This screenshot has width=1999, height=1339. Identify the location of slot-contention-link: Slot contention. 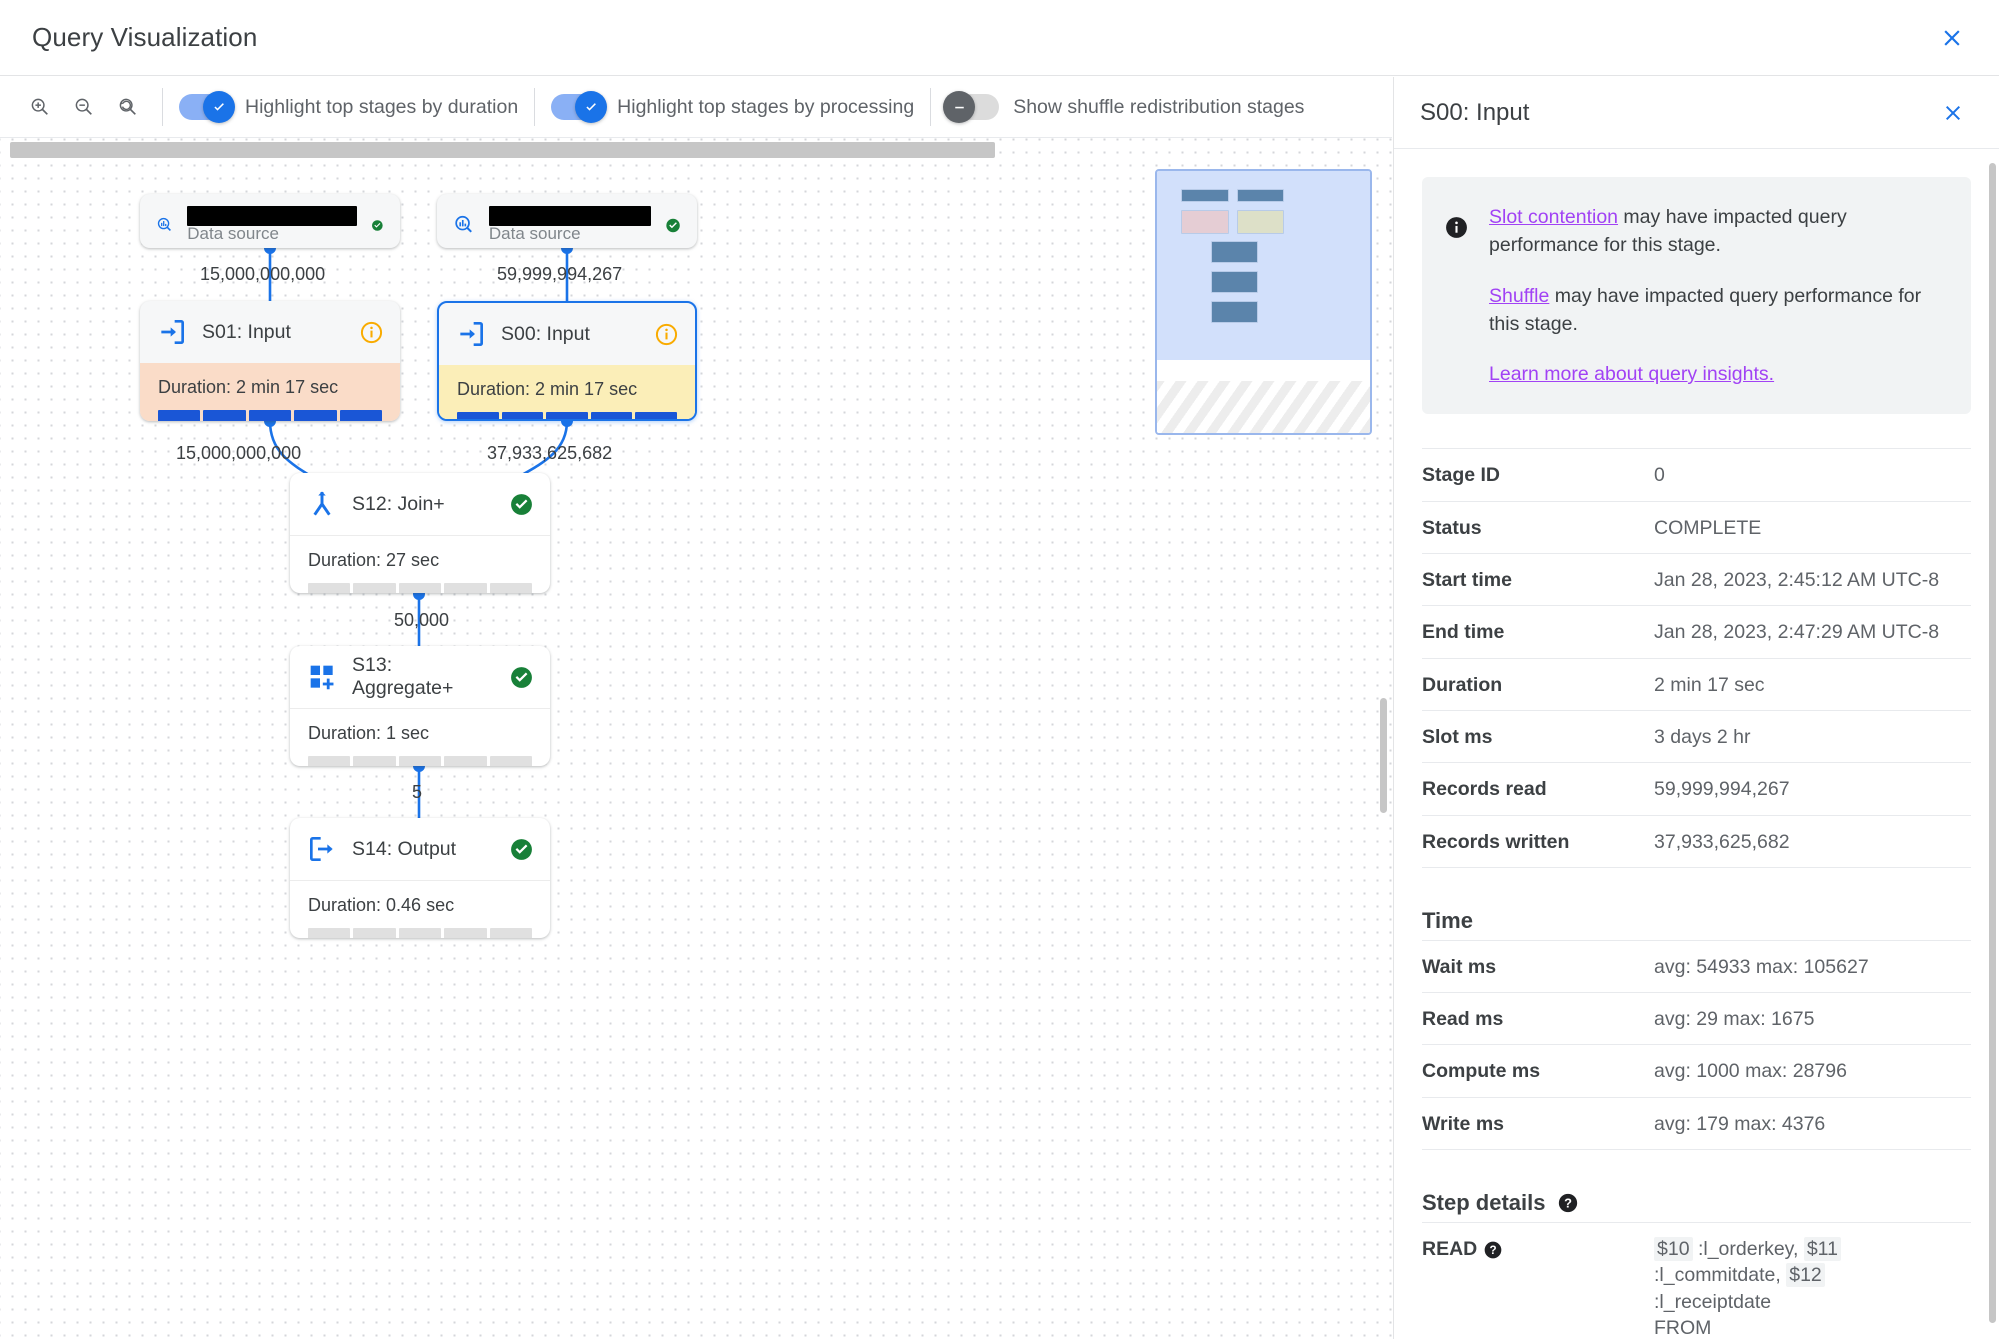
(1553, 217).